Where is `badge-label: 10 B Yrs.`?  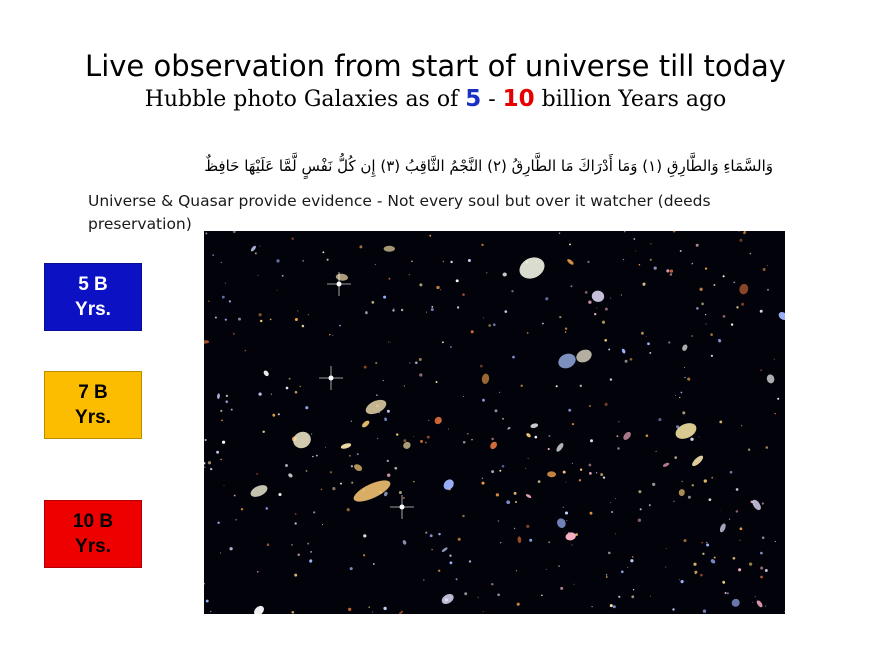
badge-label: 10 B Yrs. is located at coordinates (93, 534).